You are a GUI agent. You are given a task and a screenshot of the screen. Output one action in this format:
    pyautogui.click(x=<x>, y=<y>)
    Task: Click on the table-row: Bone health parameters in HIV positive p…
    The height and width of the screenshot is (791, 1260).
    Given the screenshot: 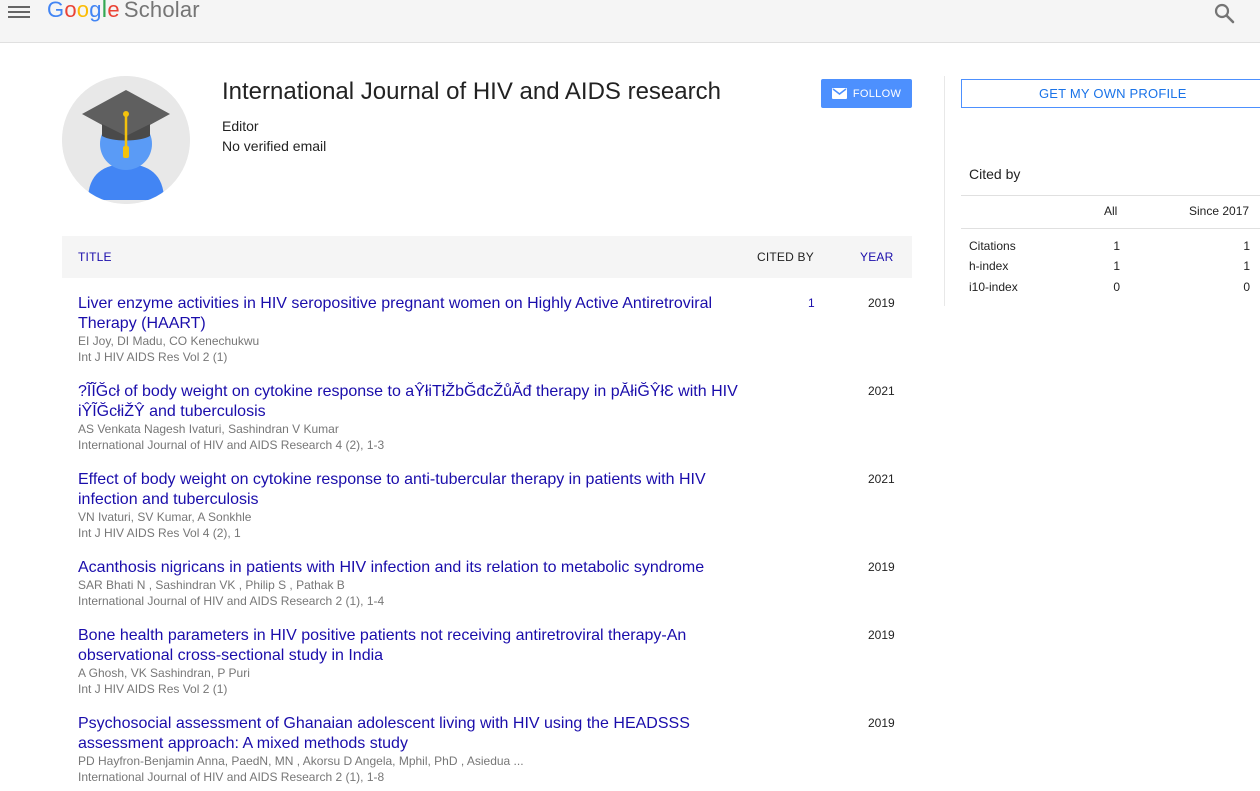 What is the action you would take?
    pyautogui.click(x=487, y=663)
    